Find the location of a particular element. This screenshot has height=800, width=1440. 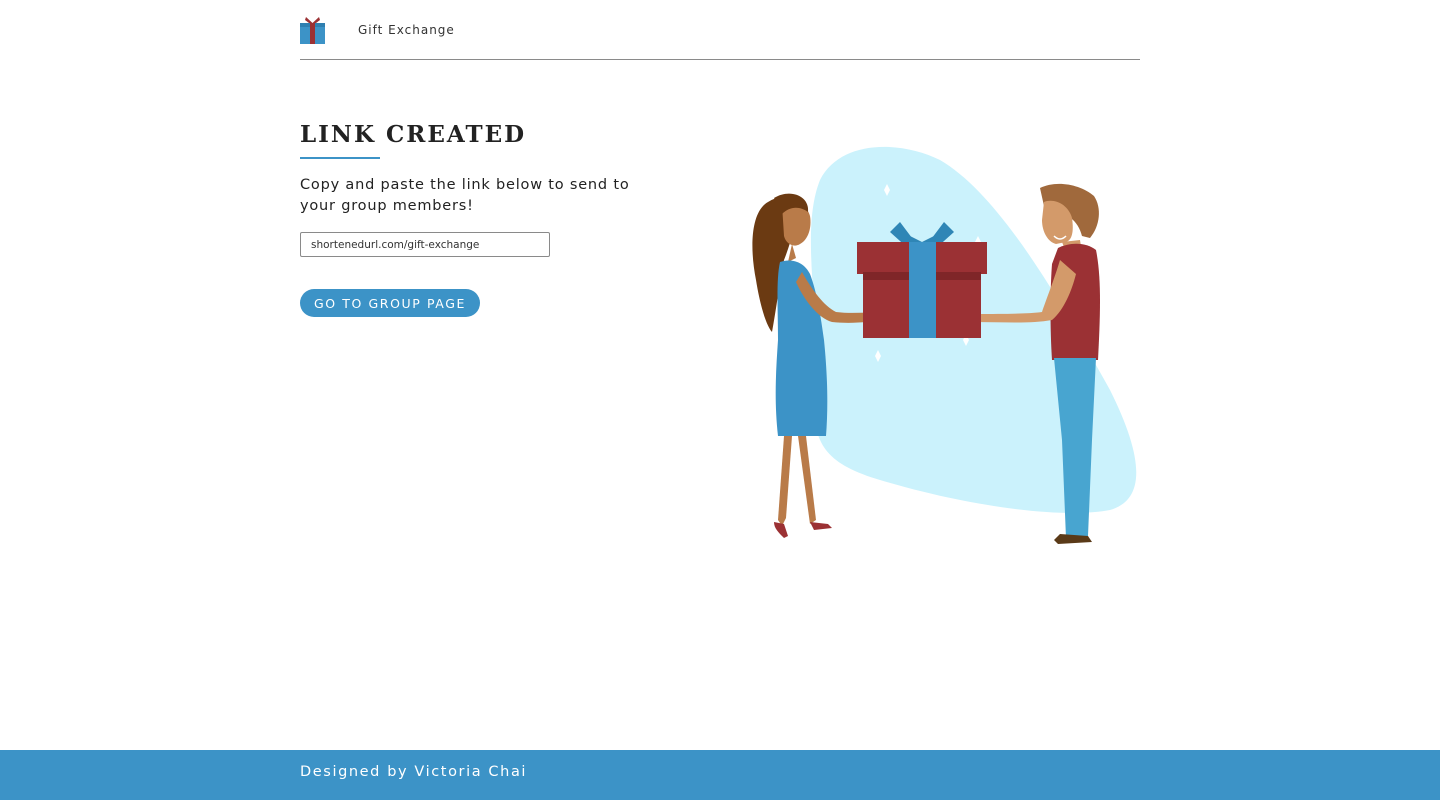

title-underline is located at coordinates (340, 158).